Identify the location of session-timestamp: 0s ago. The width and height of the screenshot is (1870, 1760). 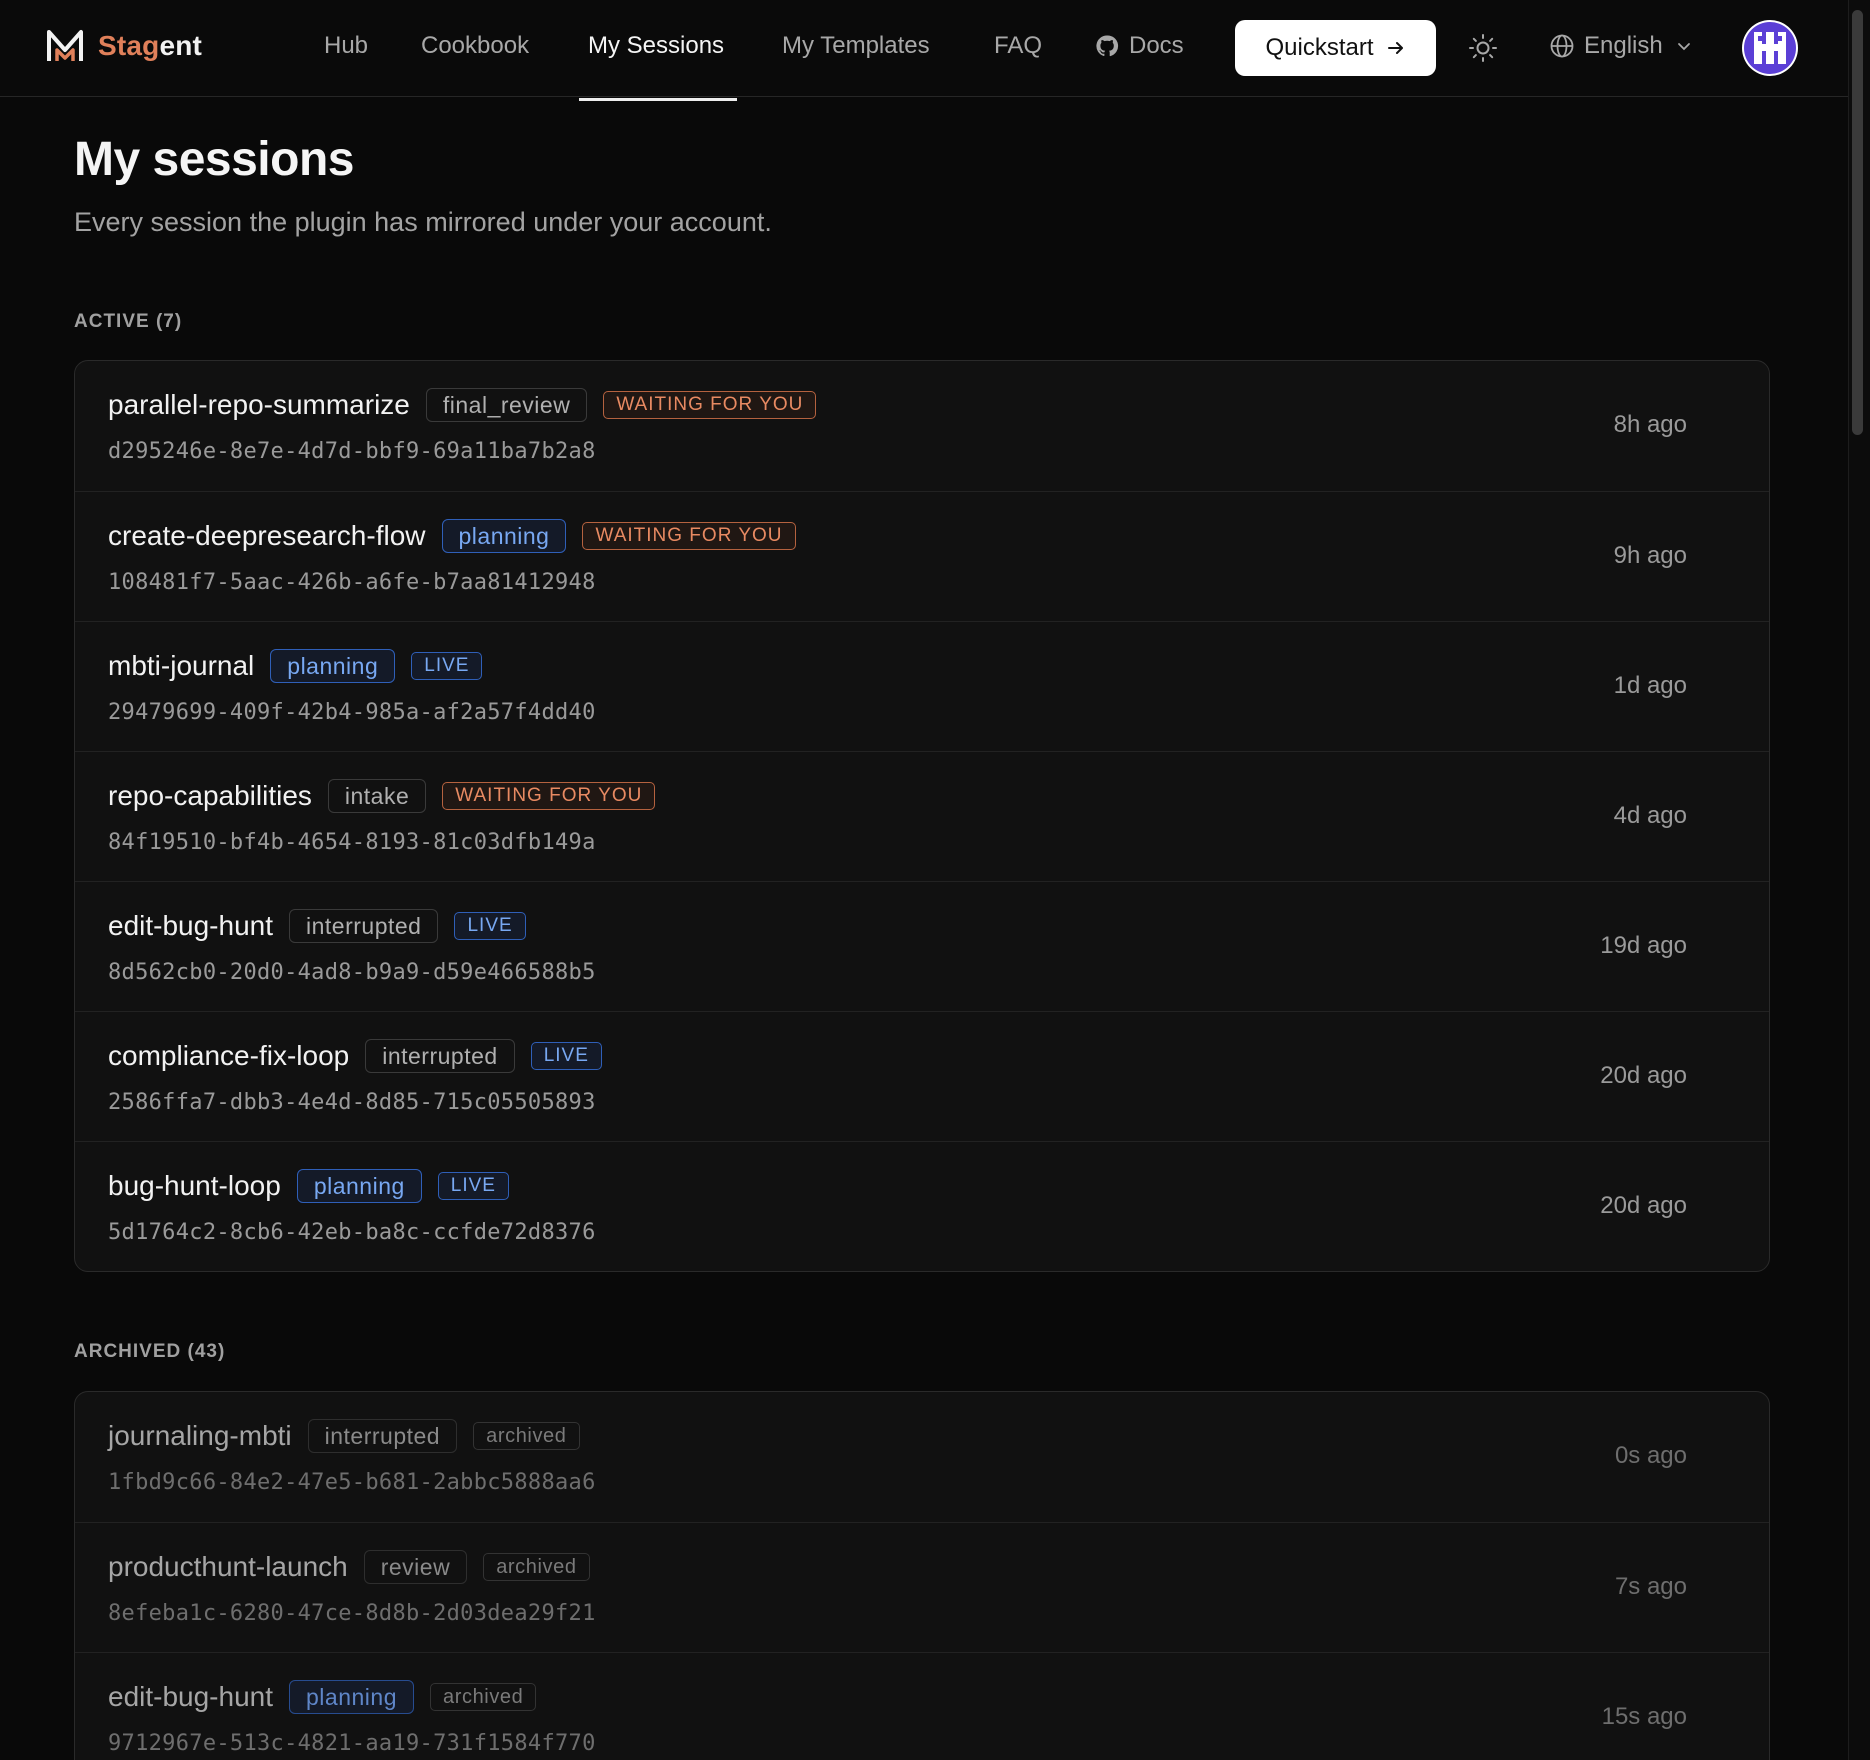
(1650, 1455).